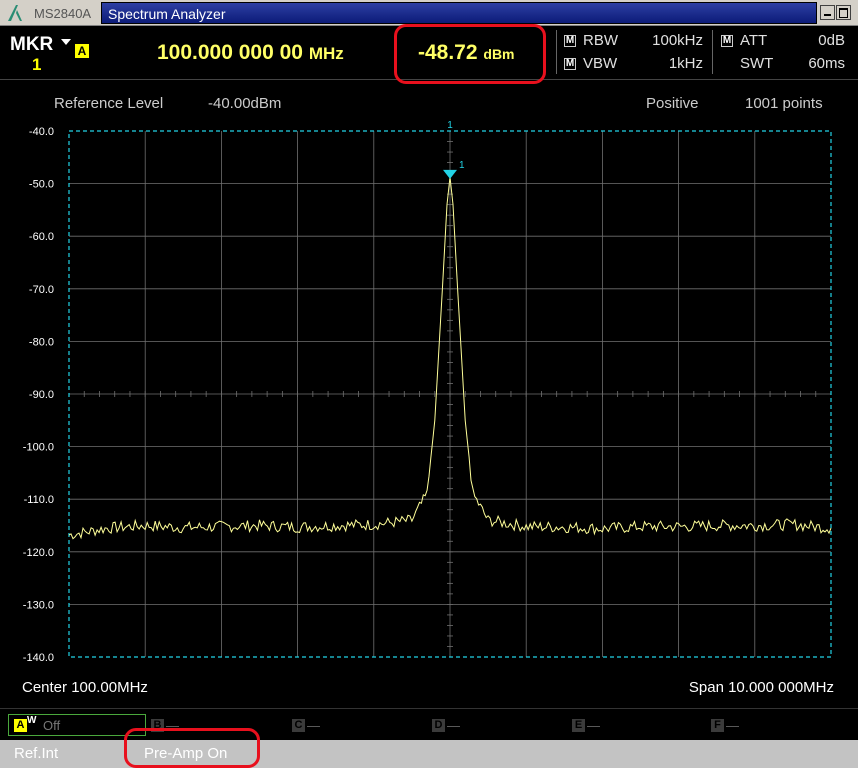 This screenshot has height=768, width=858. What do you see at coordinates (41, 342) in the screenshot?
I see `y-tick-label: -80.0` at bounding box center [41, 342].